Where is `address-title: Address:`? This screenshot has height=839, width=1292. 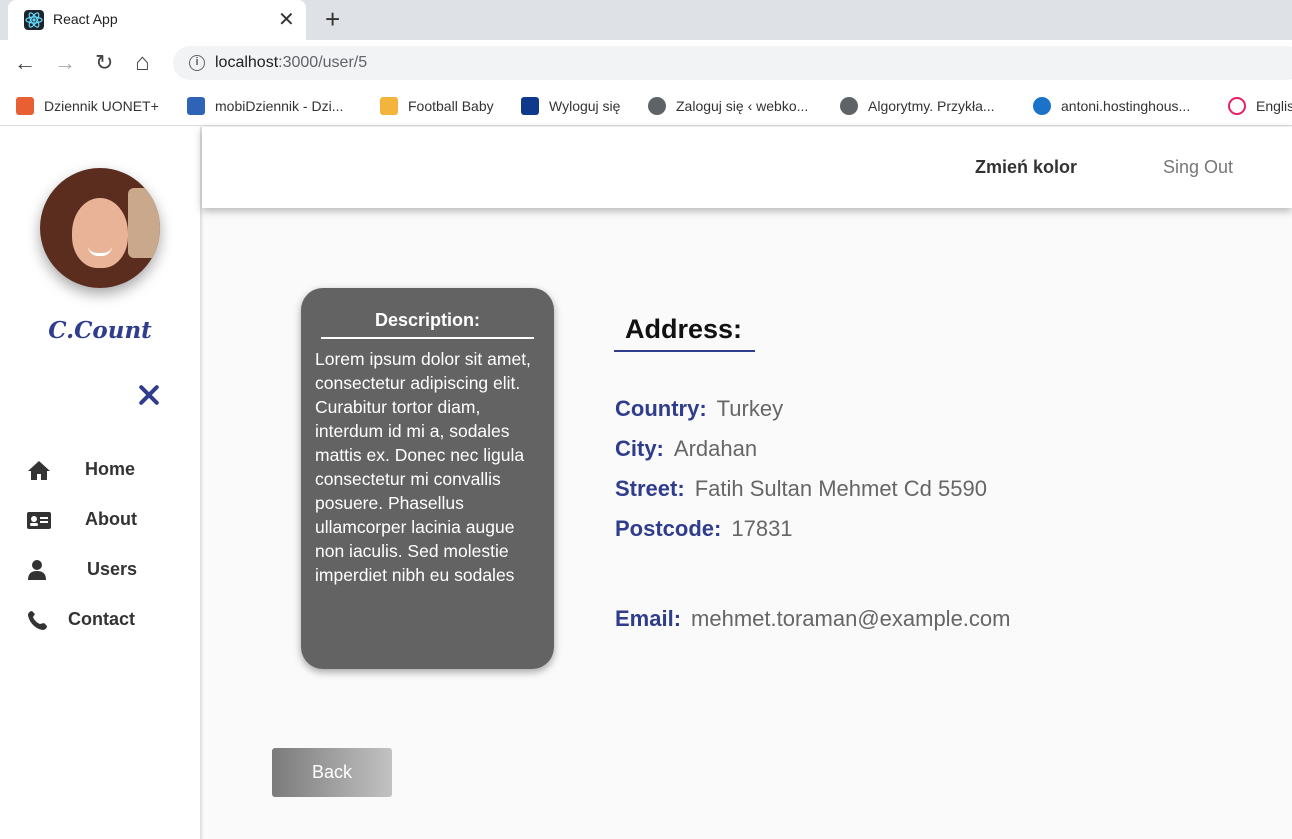
address-title: Address: is located at coordinates (684, 333).